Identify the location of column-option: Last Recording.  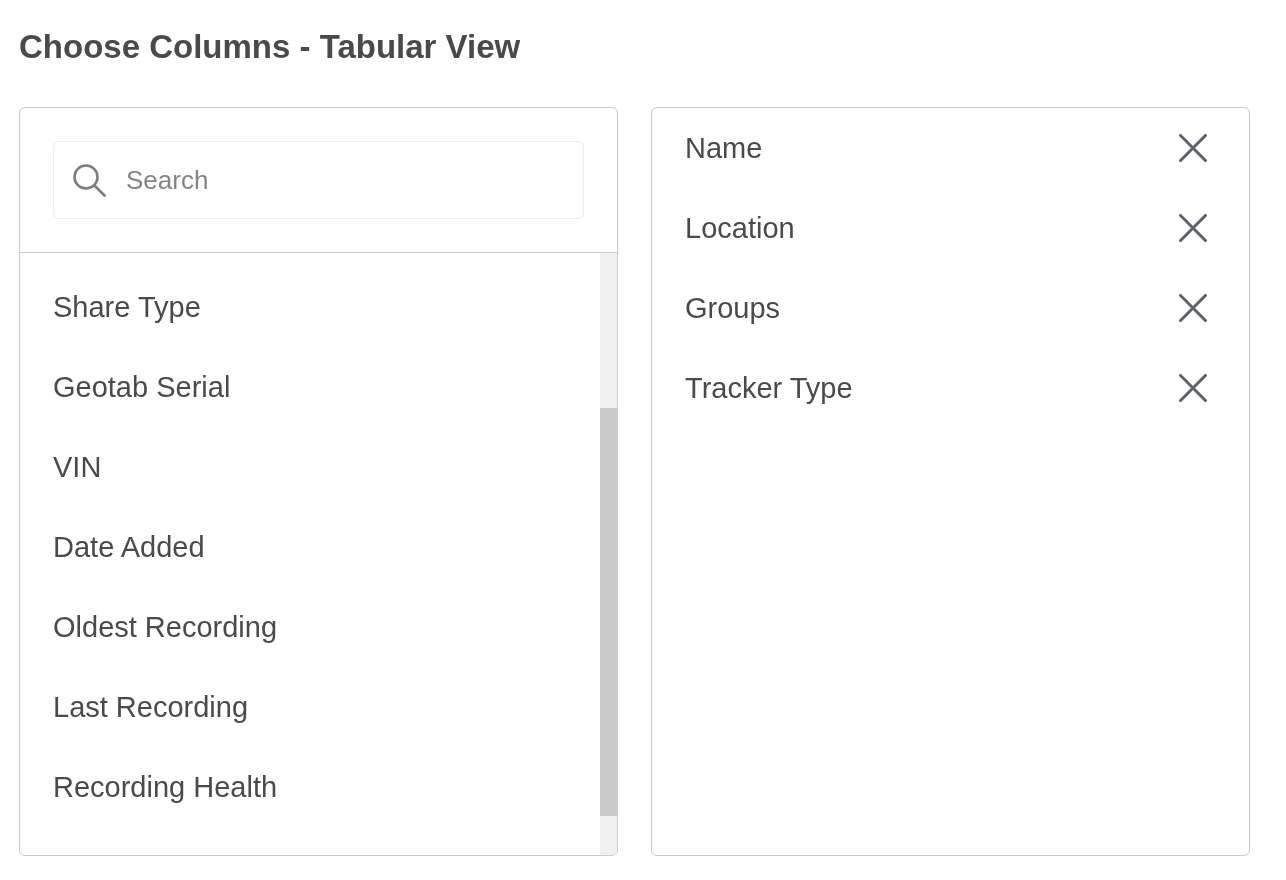
(310, 707).